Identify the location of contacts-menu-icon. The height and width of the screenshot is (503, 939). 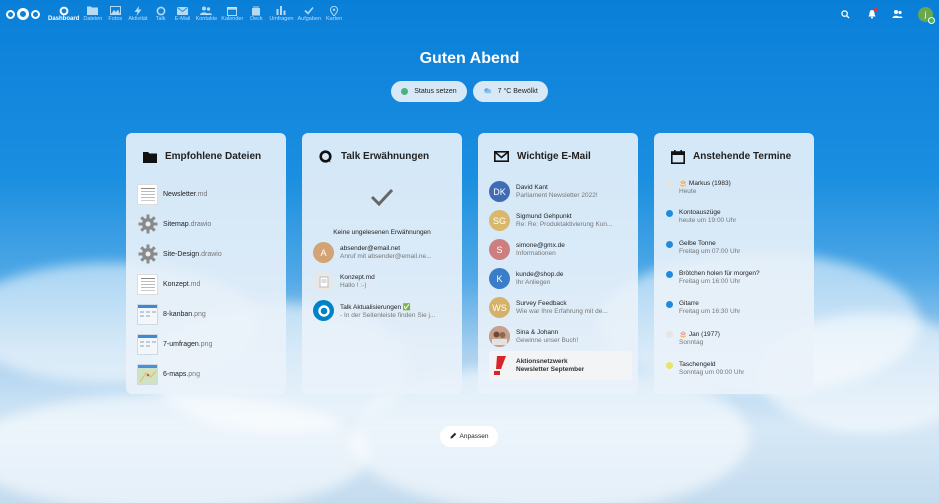
(897, 14).